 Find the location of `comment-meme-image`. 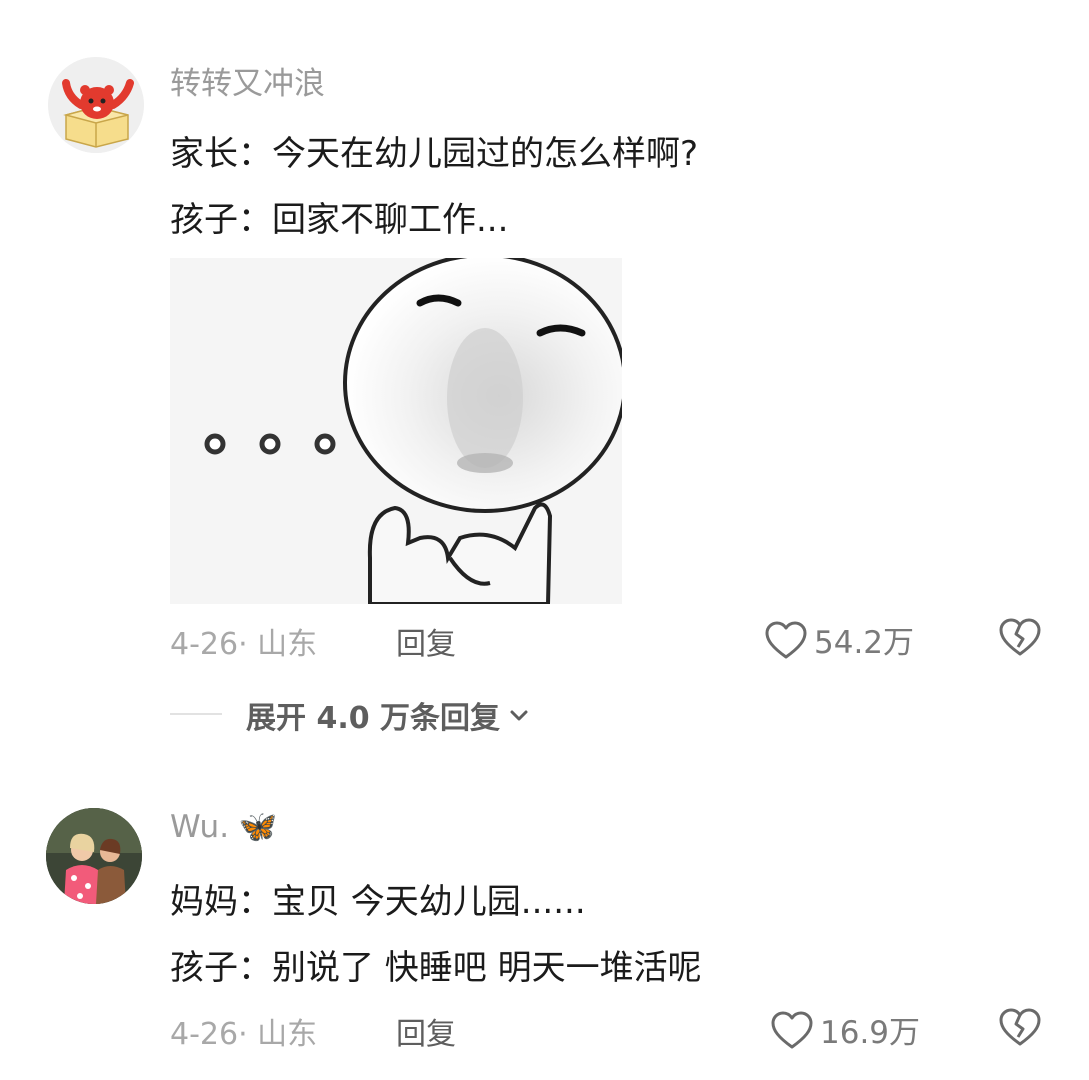

comment-meme-image is located at coordinates (396, 431).